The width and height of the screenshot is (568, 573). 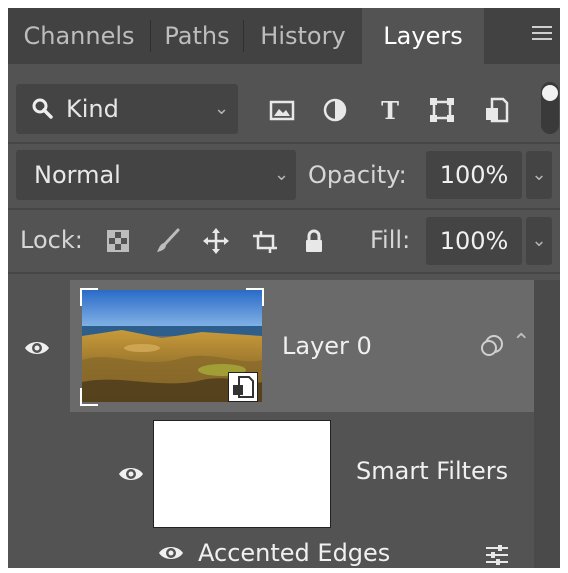 What do you see at coordinates (294, 551) in the screenshot?
I see `filter-name: Accented Edges` at bounding box center [294, 551].